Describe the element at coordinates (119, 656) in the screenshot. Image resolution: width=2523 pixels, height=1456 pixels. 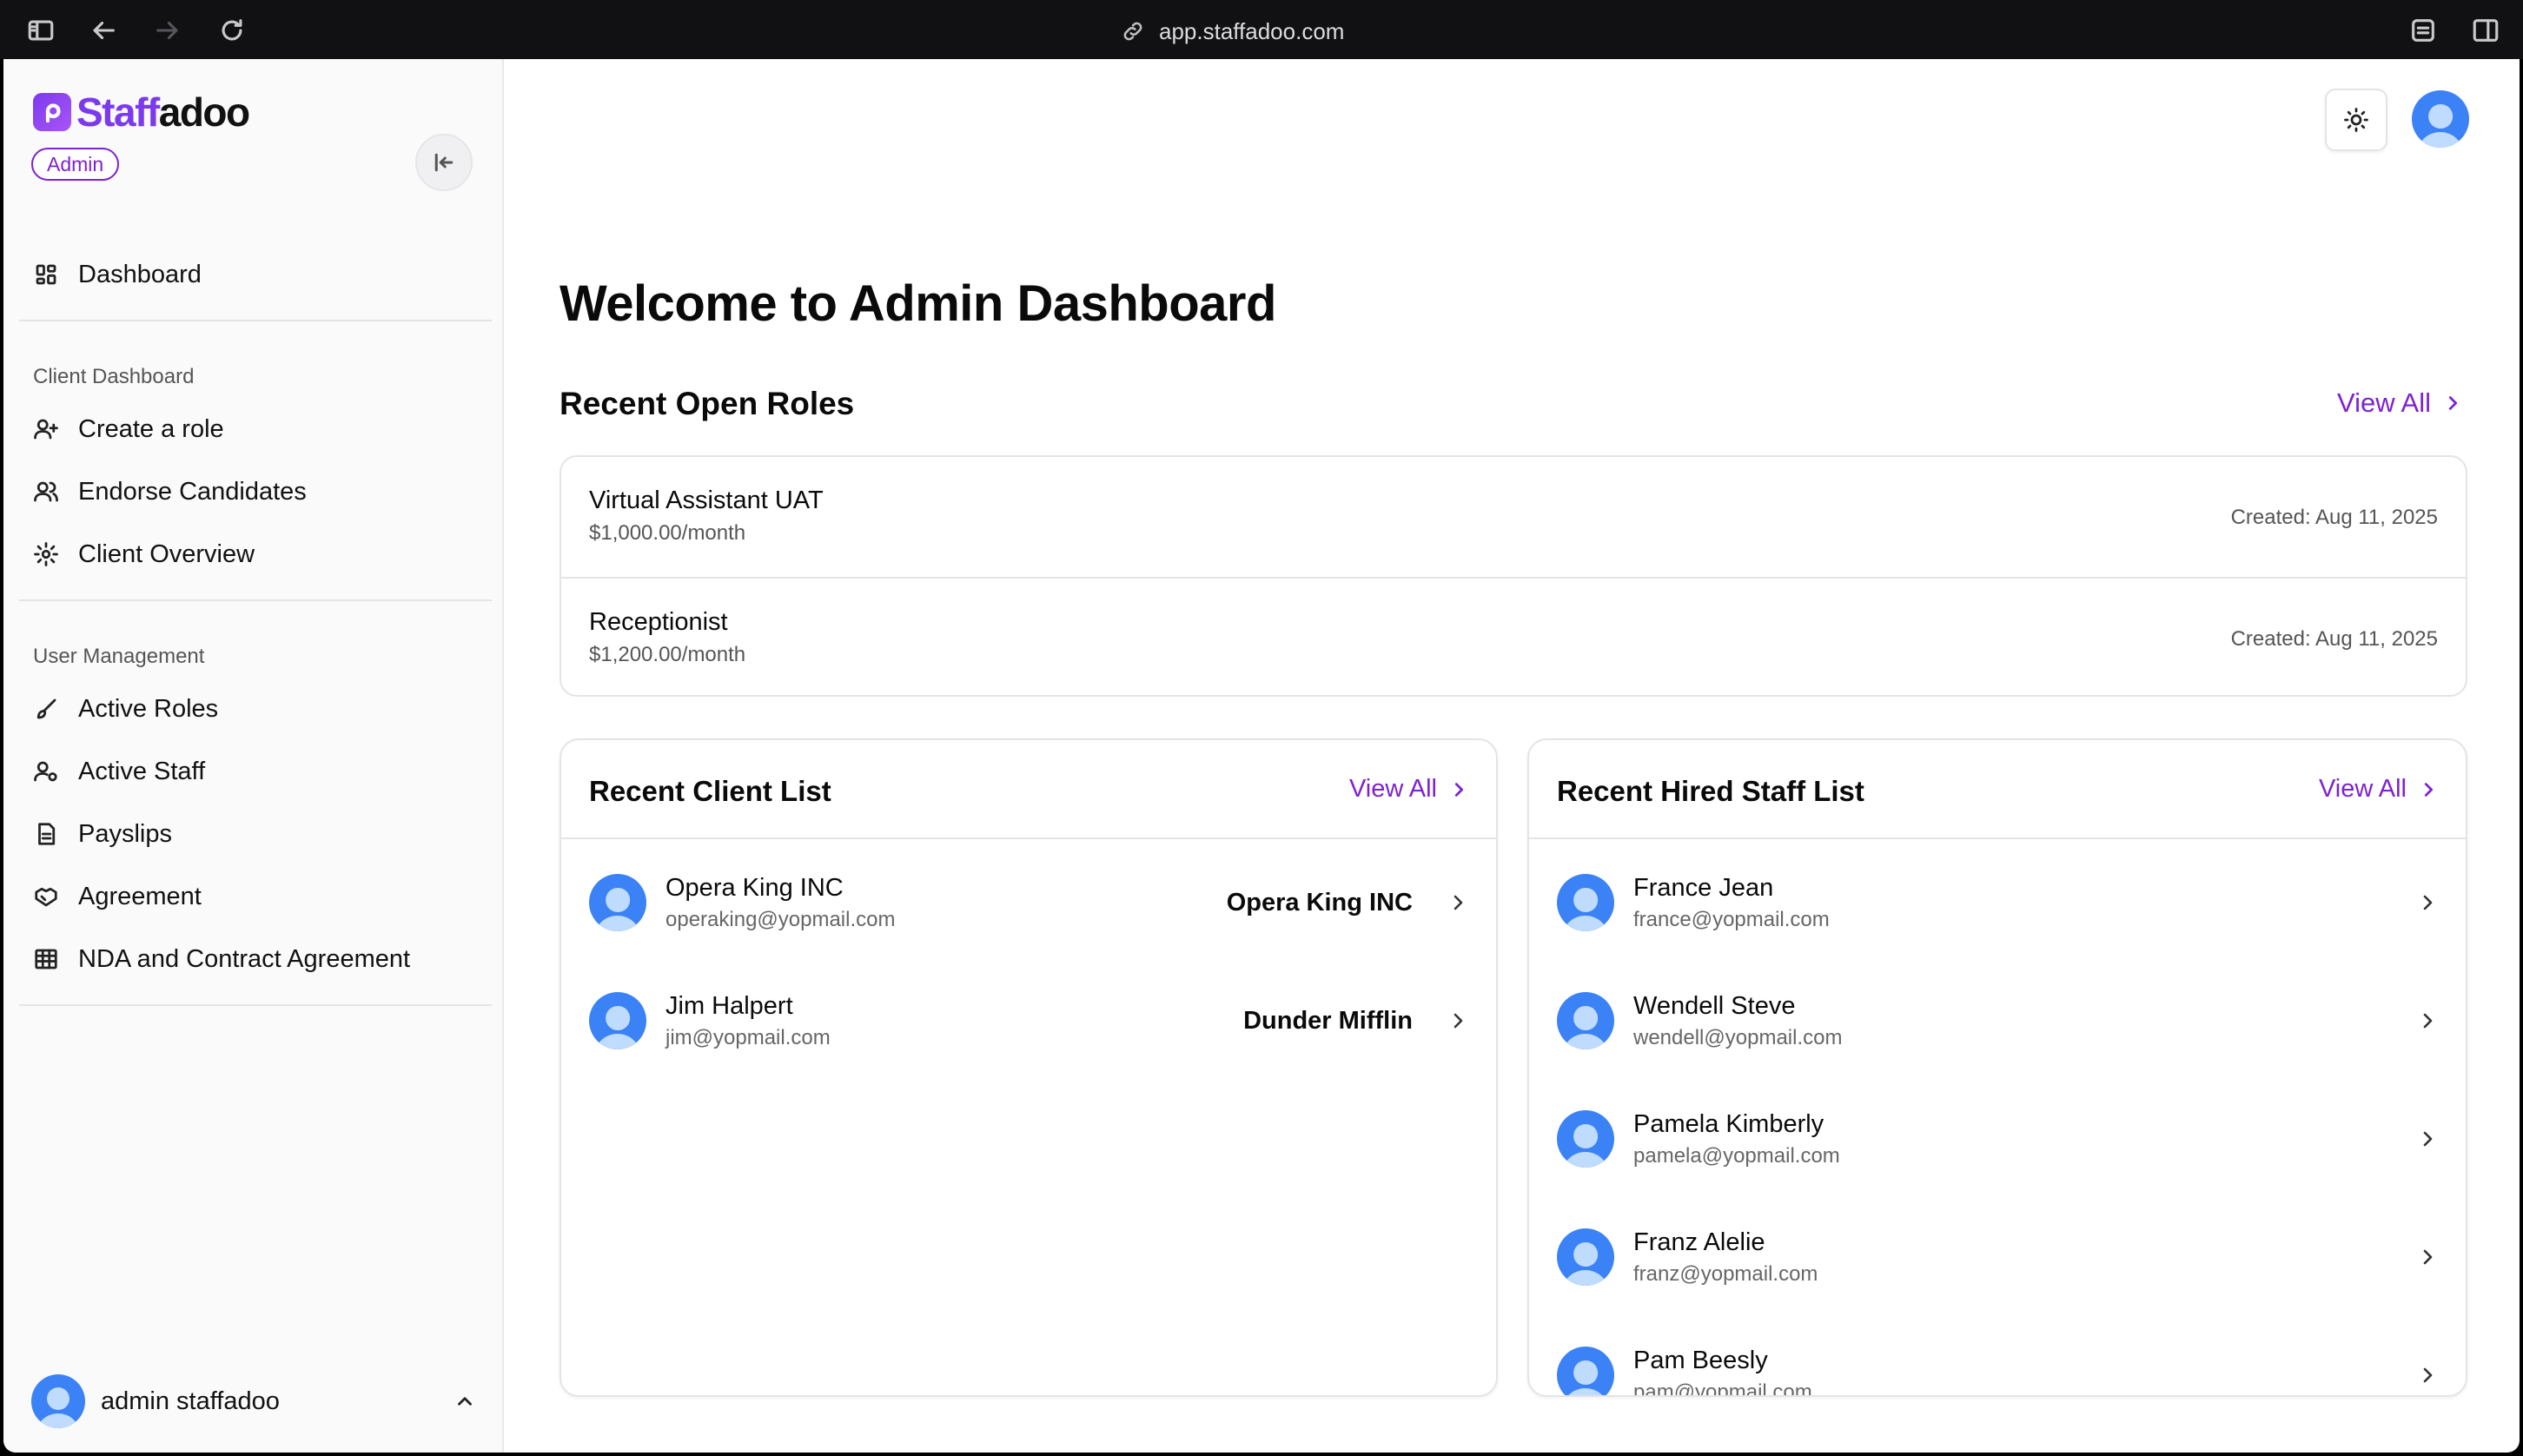
I see `section-label-user-management: User Management` at that location.